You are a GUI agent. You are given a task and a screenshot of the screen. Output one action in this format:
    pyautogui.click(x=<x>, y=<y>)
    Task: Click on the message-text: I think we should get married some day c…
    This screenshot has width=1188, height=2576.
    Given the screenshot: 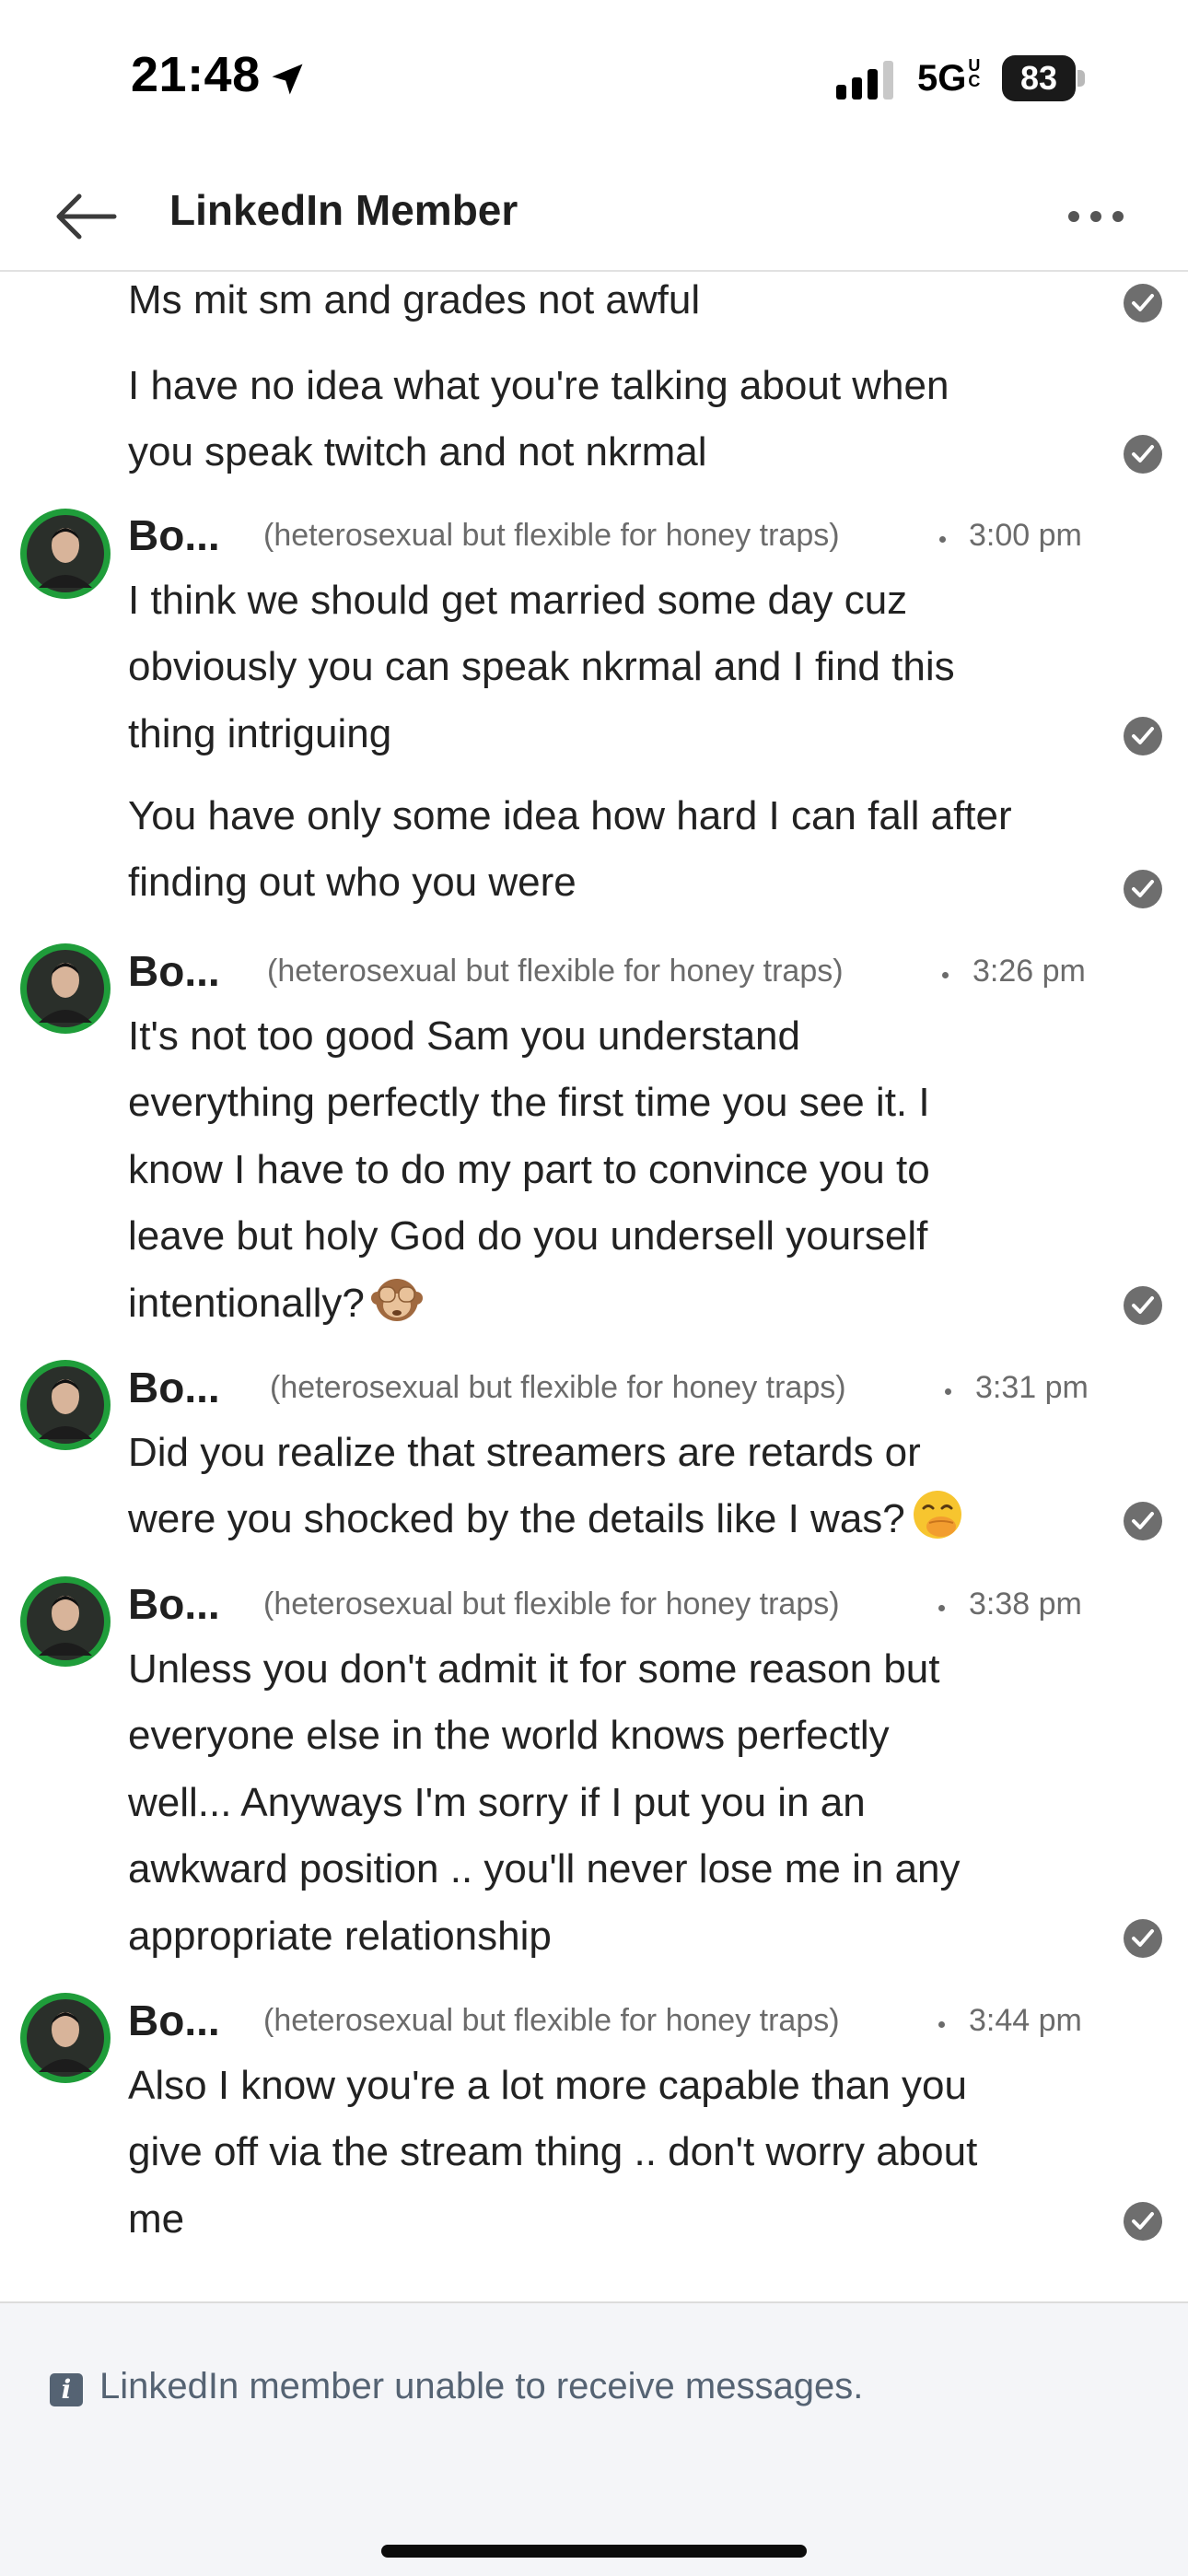 What is the action you would take?
    pyautogui.click(x=541, y=667)
    